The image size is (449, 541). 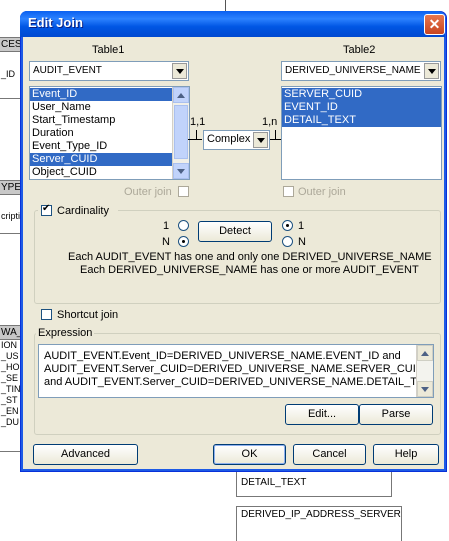 What do you see at coordinates (183, 191) in the screenshot?
I see `outer-join-left-checkbox` at bounding box center [183, 191].